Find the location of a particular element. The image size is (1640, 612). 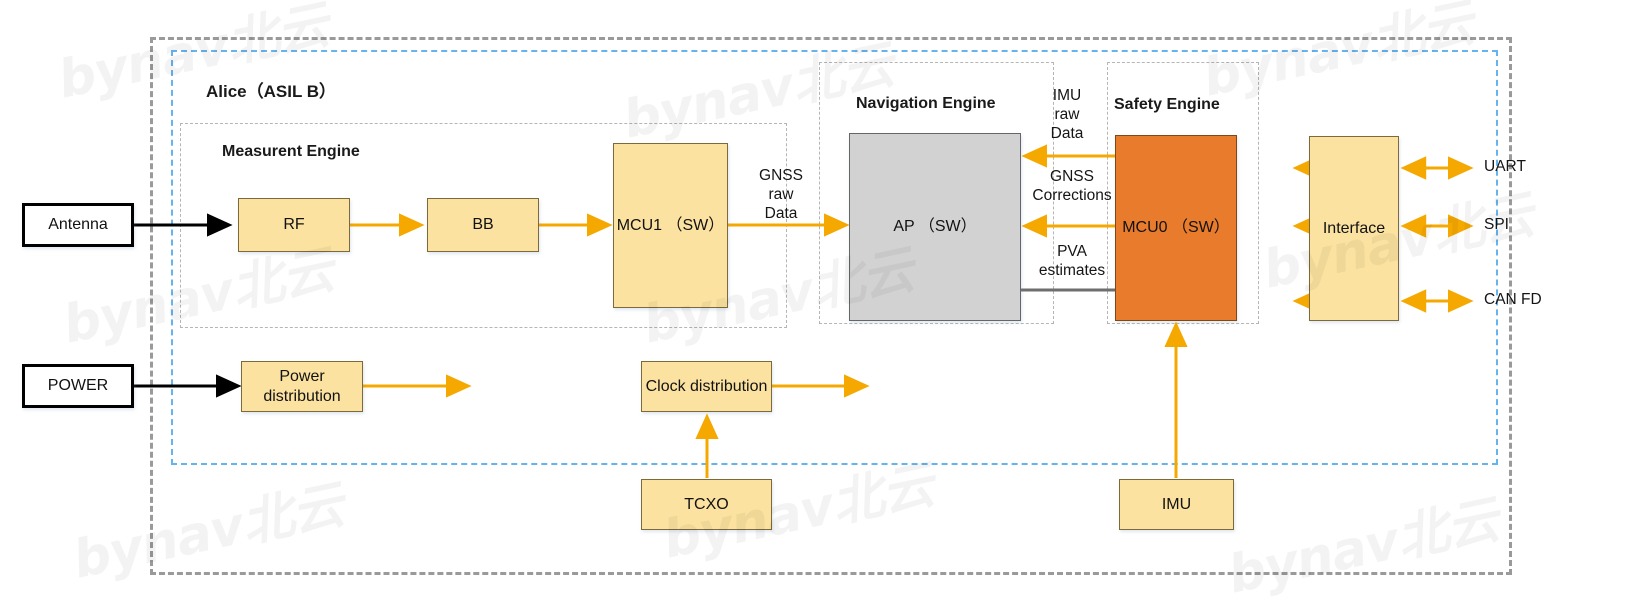

node-power: POWER is located at coordinates (78, 386).